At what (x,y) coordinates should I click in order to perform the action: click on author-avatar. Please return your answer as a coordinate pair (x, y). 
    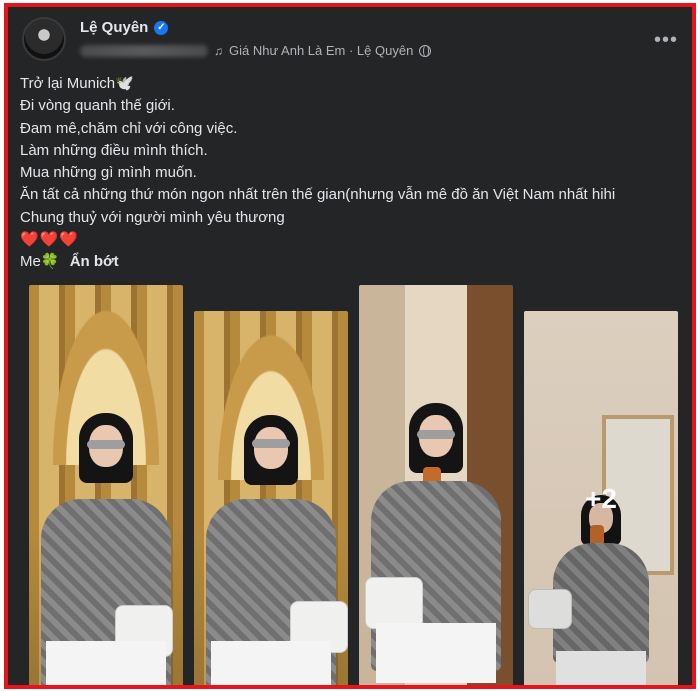
    Looking at the image, I should click on (44, 39).